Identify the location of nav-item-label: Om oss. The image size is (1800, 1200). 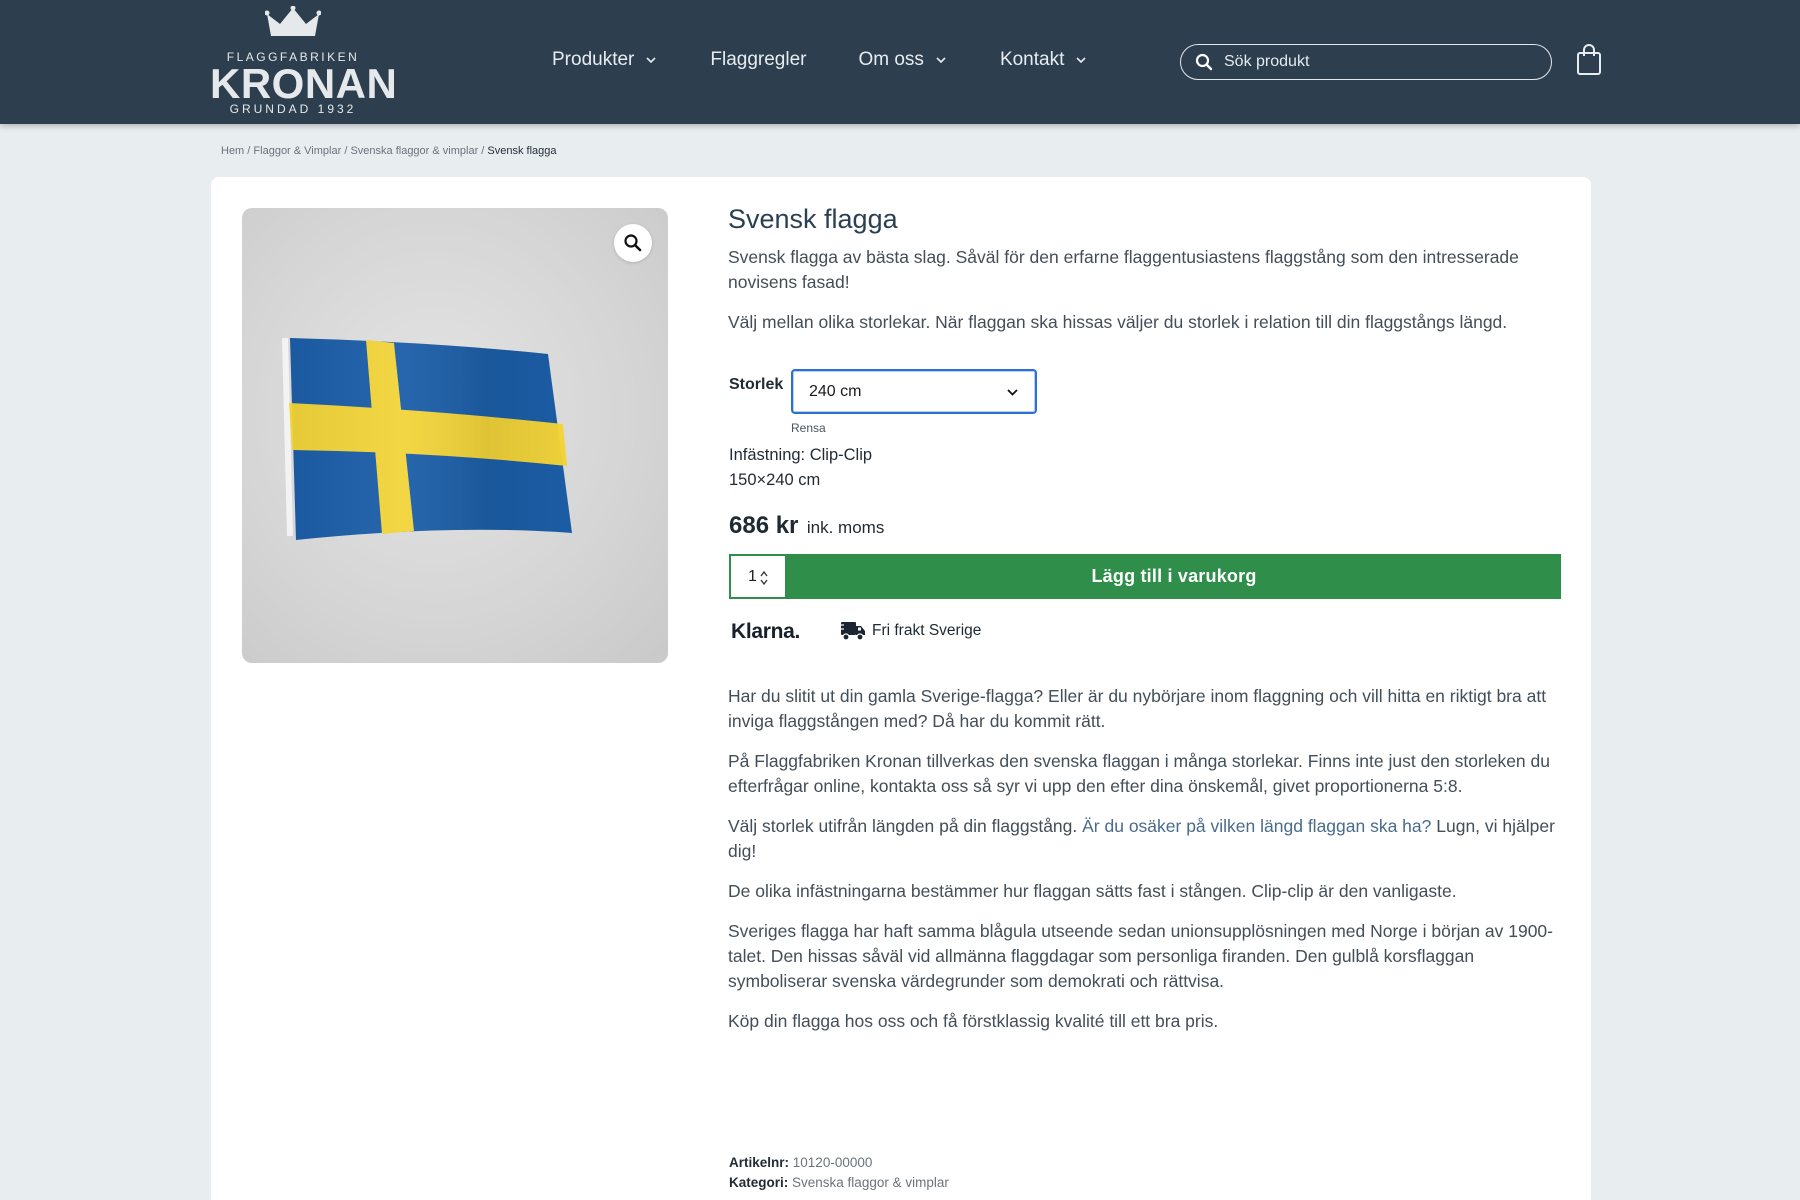
(891, 59).